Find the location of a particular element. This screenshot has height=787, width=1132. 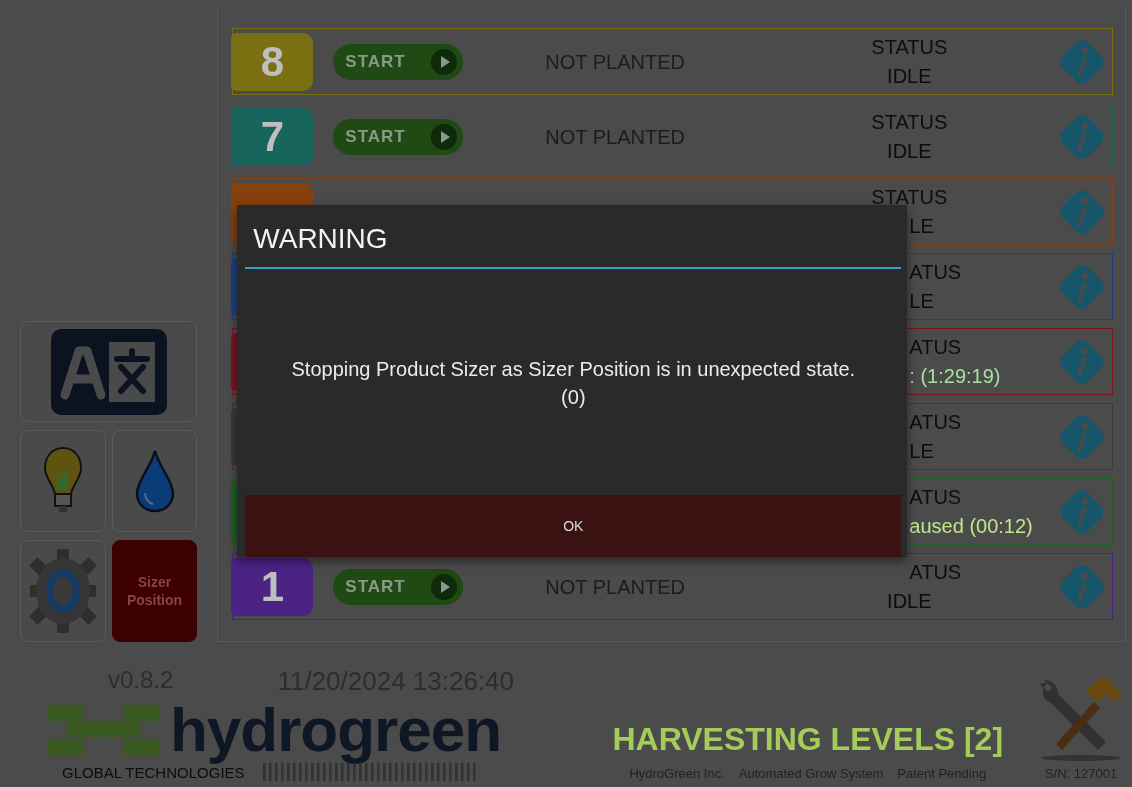

mode-title: HARVESTING LEVELS [2] is located at coordinates (808, 739).